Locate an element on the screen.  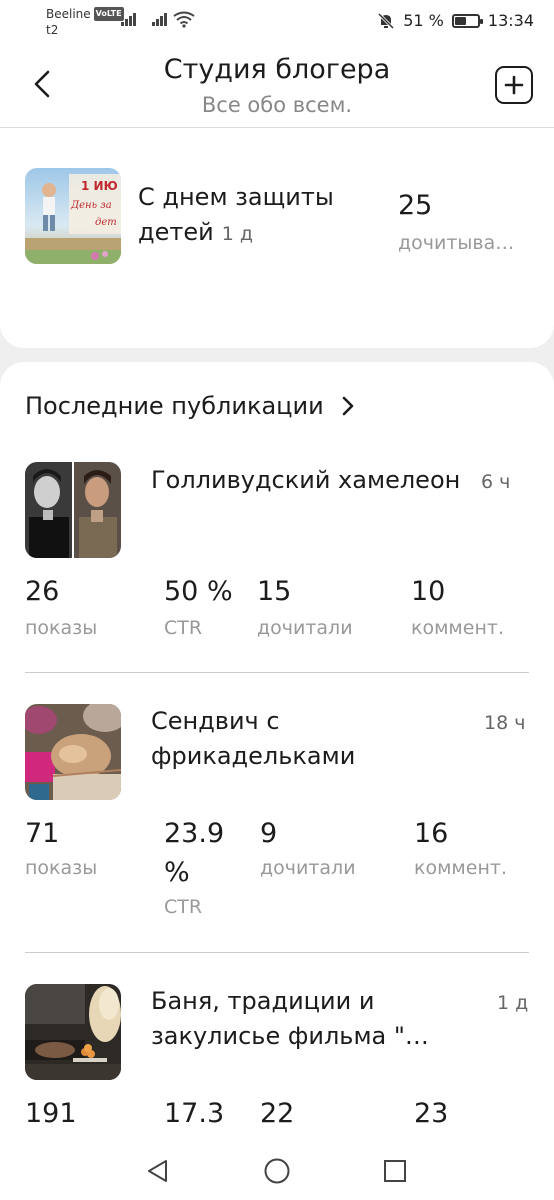
battery-percent: 51 % is located at coordinates (423, 20).